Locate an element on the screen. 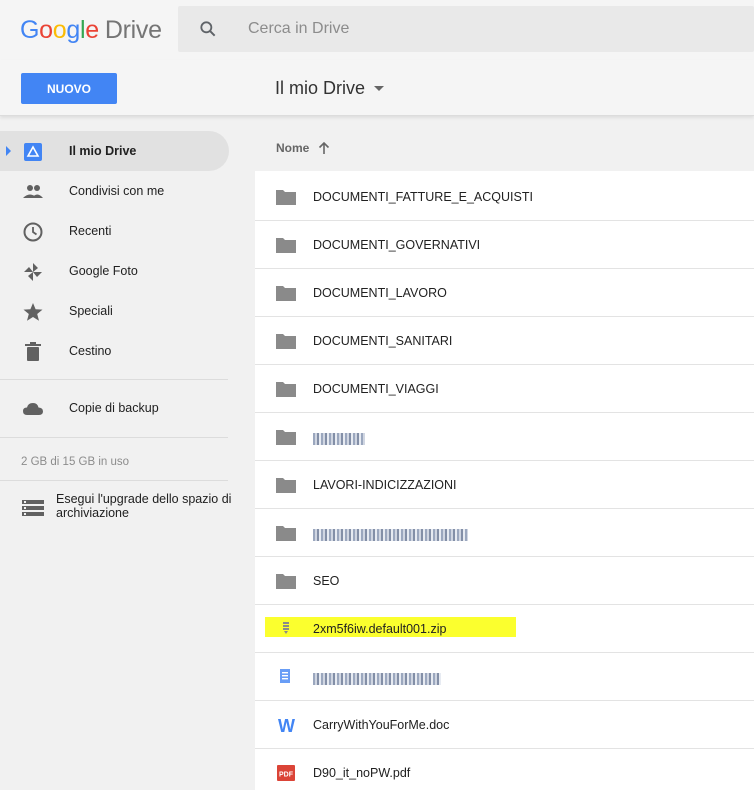 This screenshot has height=790, width=754. zip-icon is located at coordinates (286, 629).